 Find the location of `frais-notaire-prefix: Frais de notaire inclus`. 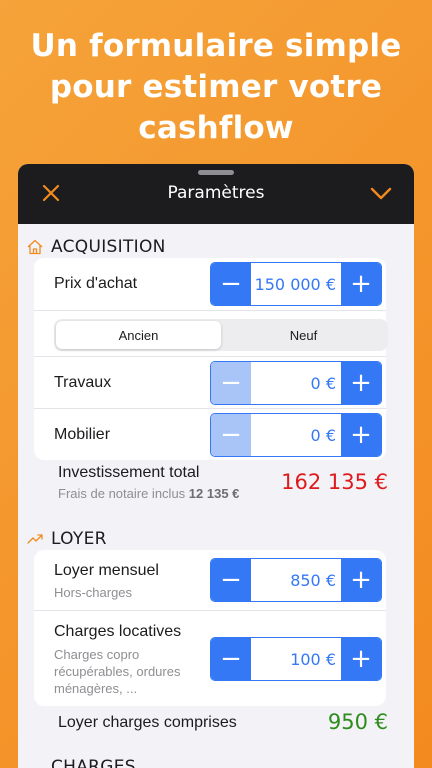

frais-notaire-prefix: Frais de notaire inclus is located at coordinates (123, 493).